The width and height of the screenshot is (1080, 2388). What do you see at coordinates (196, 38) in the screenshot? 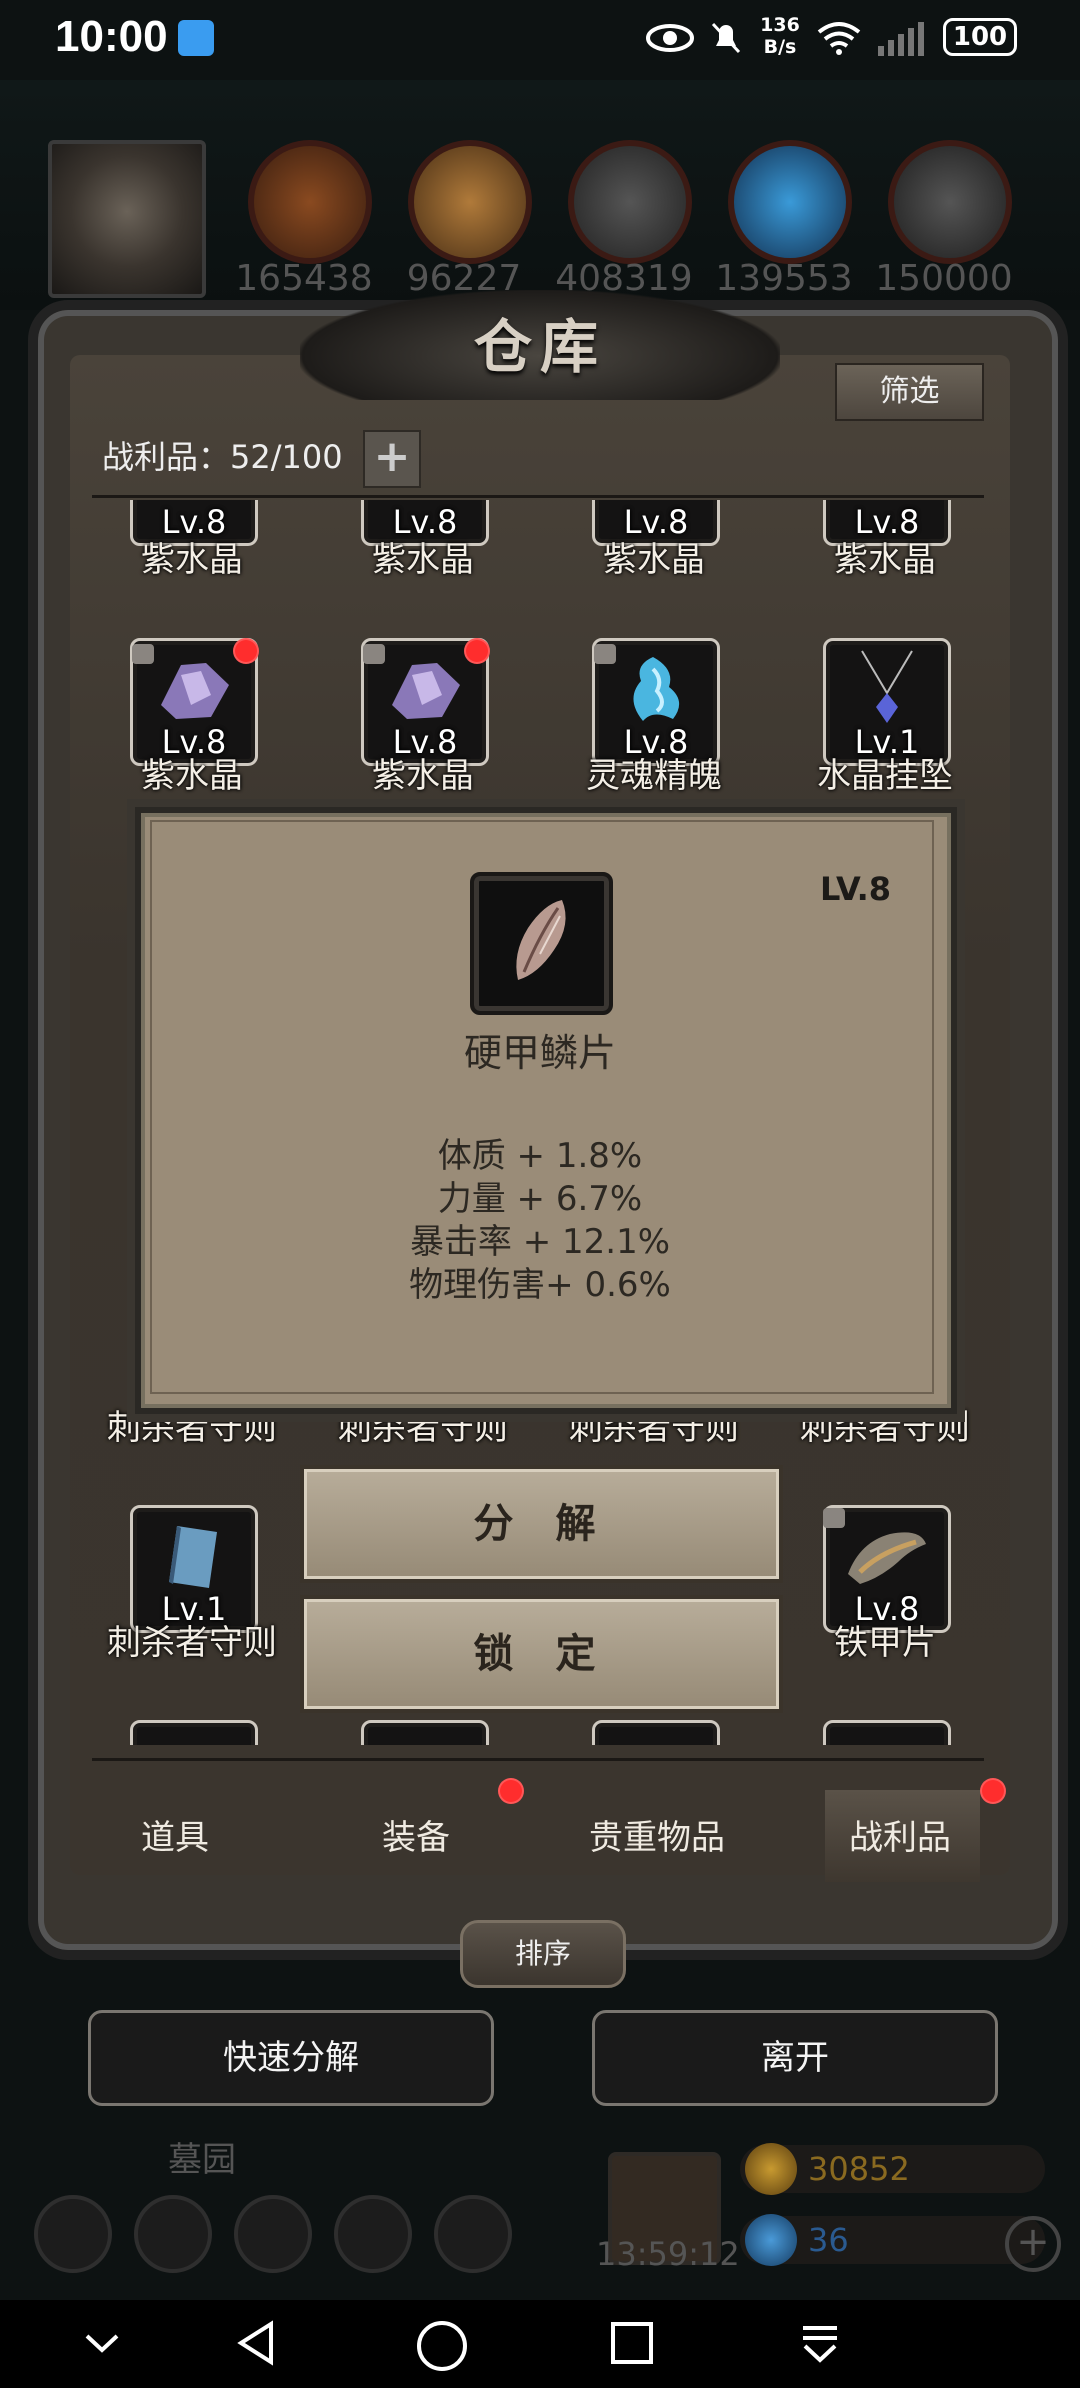
I see `weather-icon` at bounding box center [196, 38].